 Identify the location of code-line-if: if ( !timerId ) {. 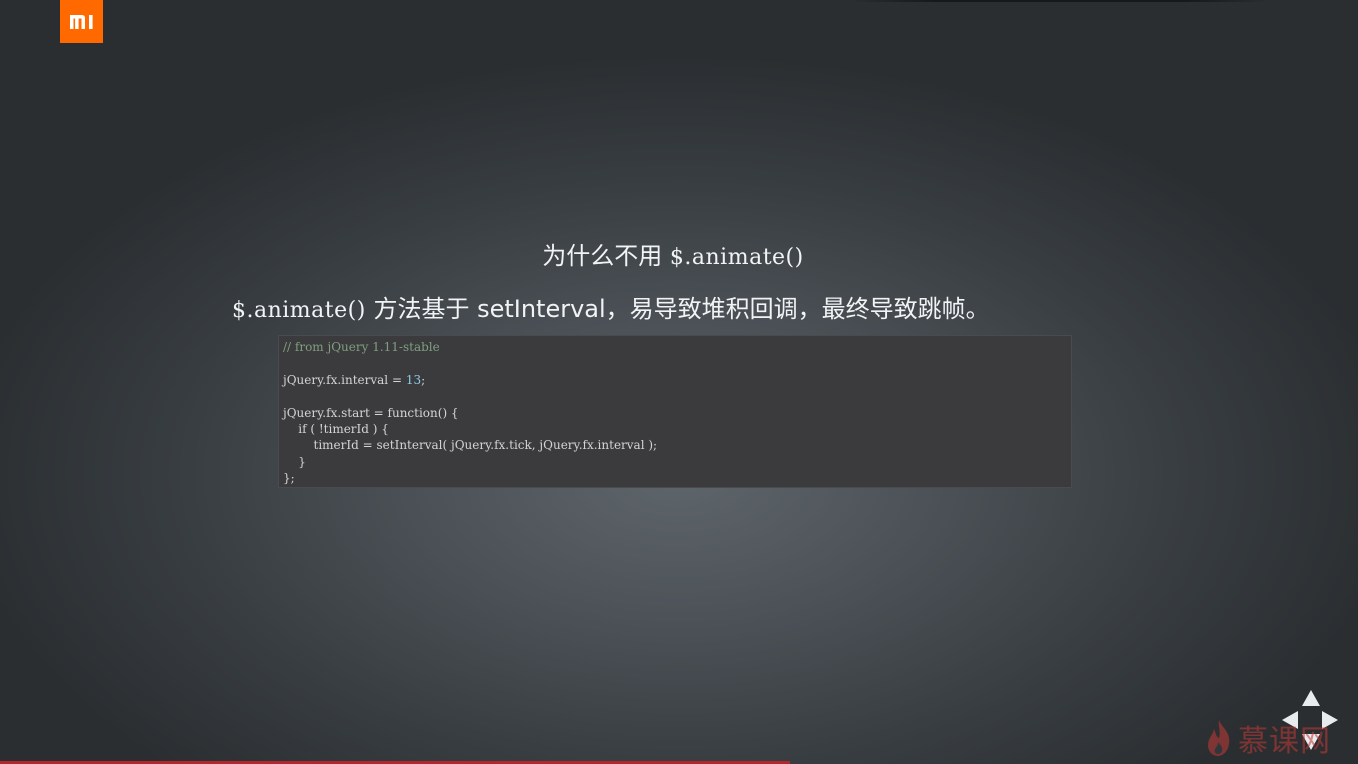
(336, 428).